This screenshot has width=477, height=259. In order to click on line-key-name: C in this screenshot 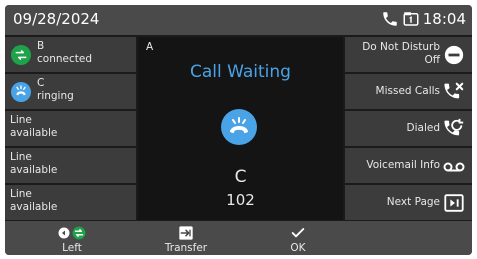, I will do `click(41, 83)`.